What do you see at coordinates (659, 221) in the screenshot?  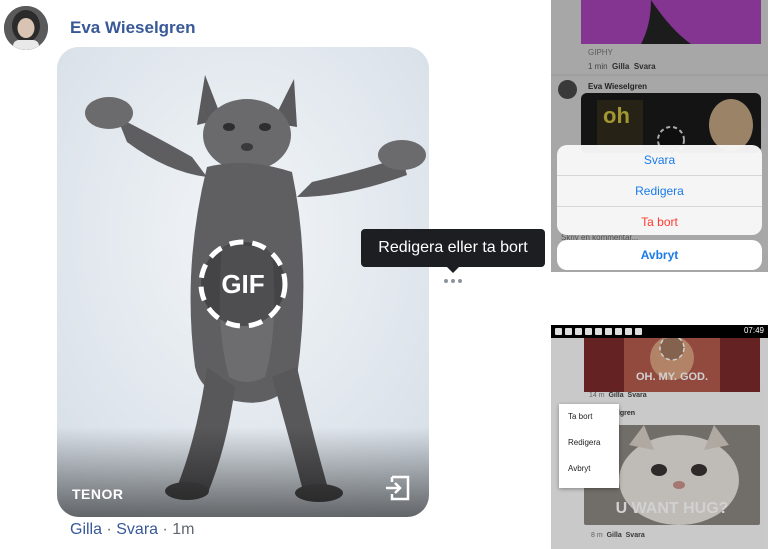 I see `ios-option-delete: Ta bort` at bounding box center [659, 221].